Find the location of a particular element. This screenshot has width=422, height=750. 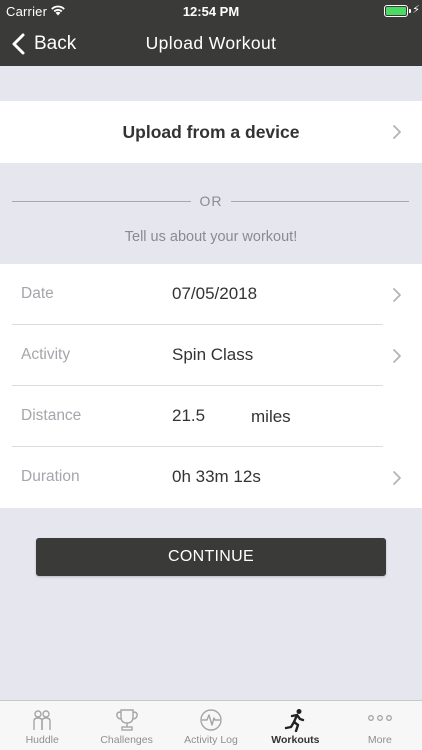

activity-label: Activity is located at coordinates (46, 354).